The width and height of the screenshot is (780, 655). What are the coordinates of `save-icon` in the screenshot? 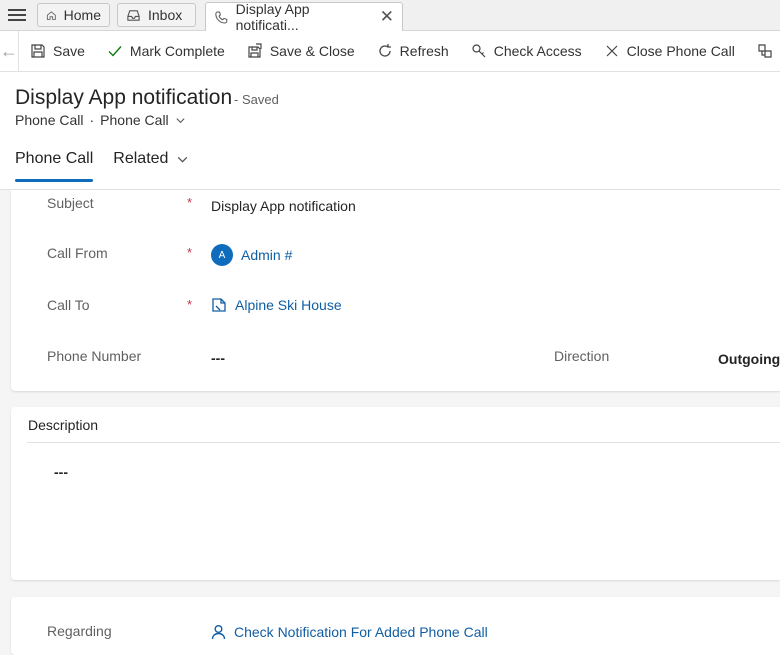 It's located at (38, 51).